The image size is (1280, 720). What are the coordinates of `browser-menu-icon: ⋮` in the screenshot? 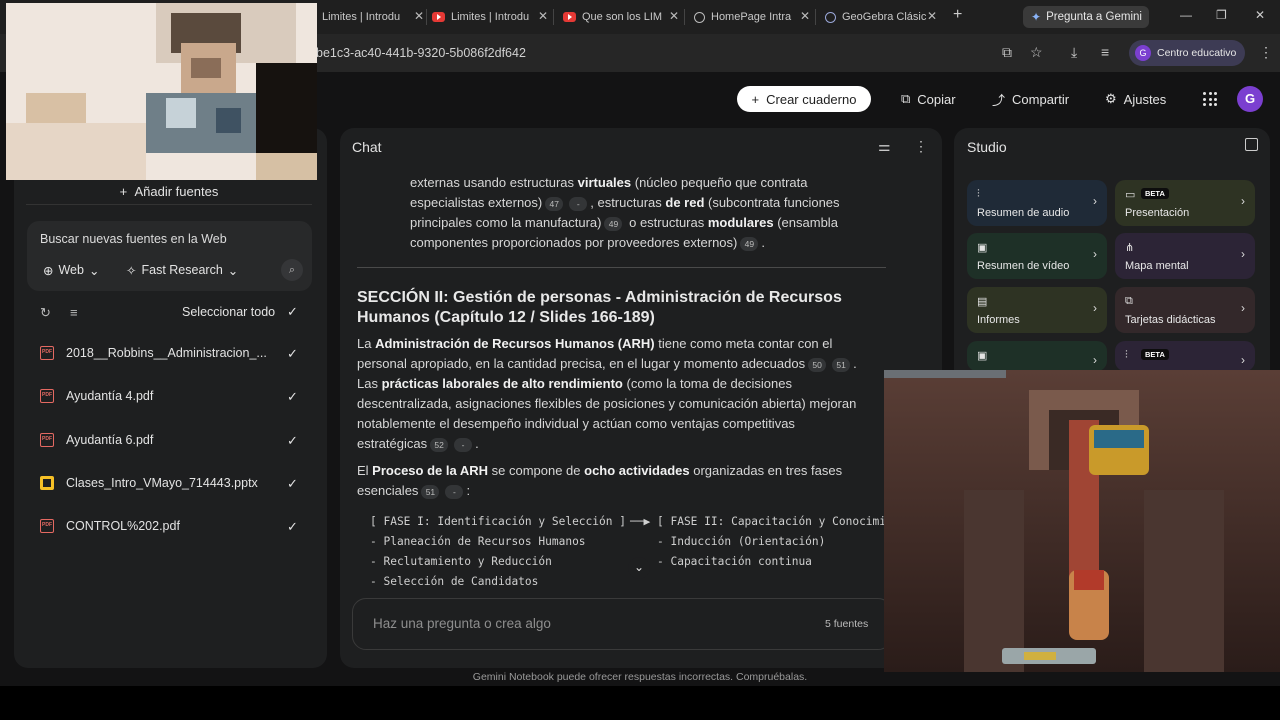 It's located at (1266, 52).